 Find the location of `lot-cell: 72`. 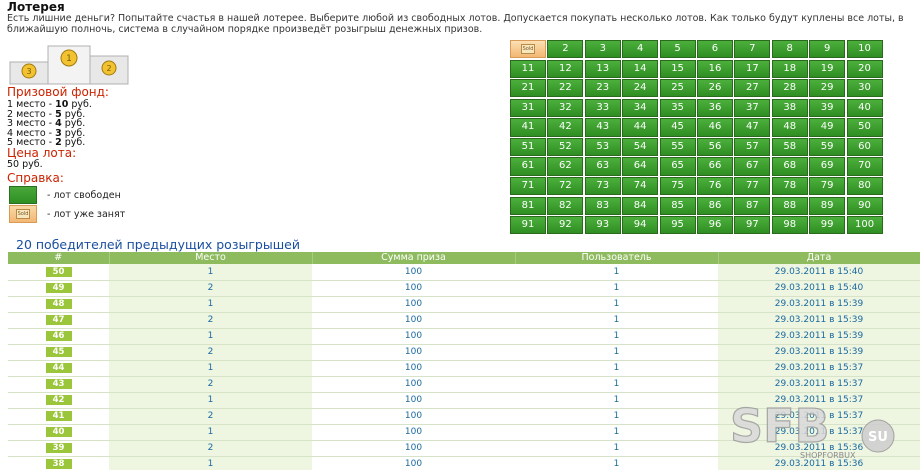

lot-cell: 72 is located at coordinates (565, 186).